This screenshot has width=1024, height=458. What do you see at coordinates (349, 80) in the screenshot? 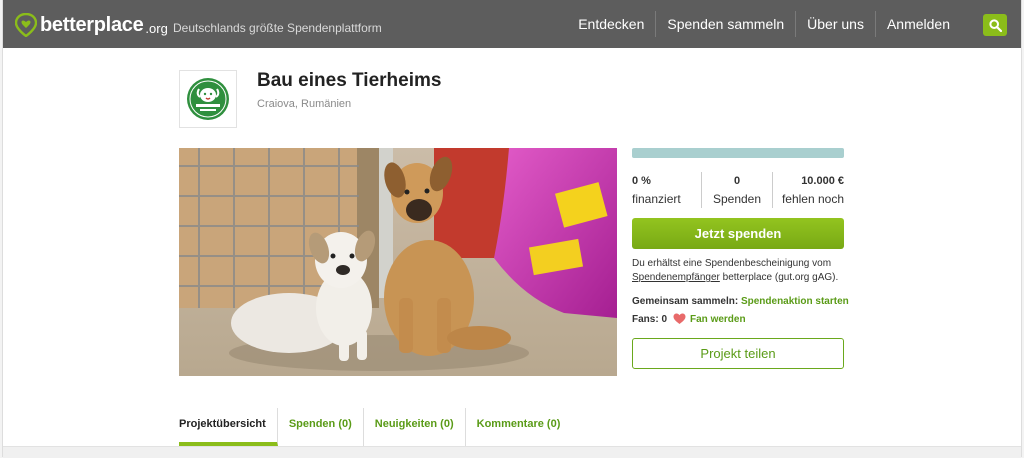
I see `project-title: Bau eines Tierheims` at bounding box center [349, 80].